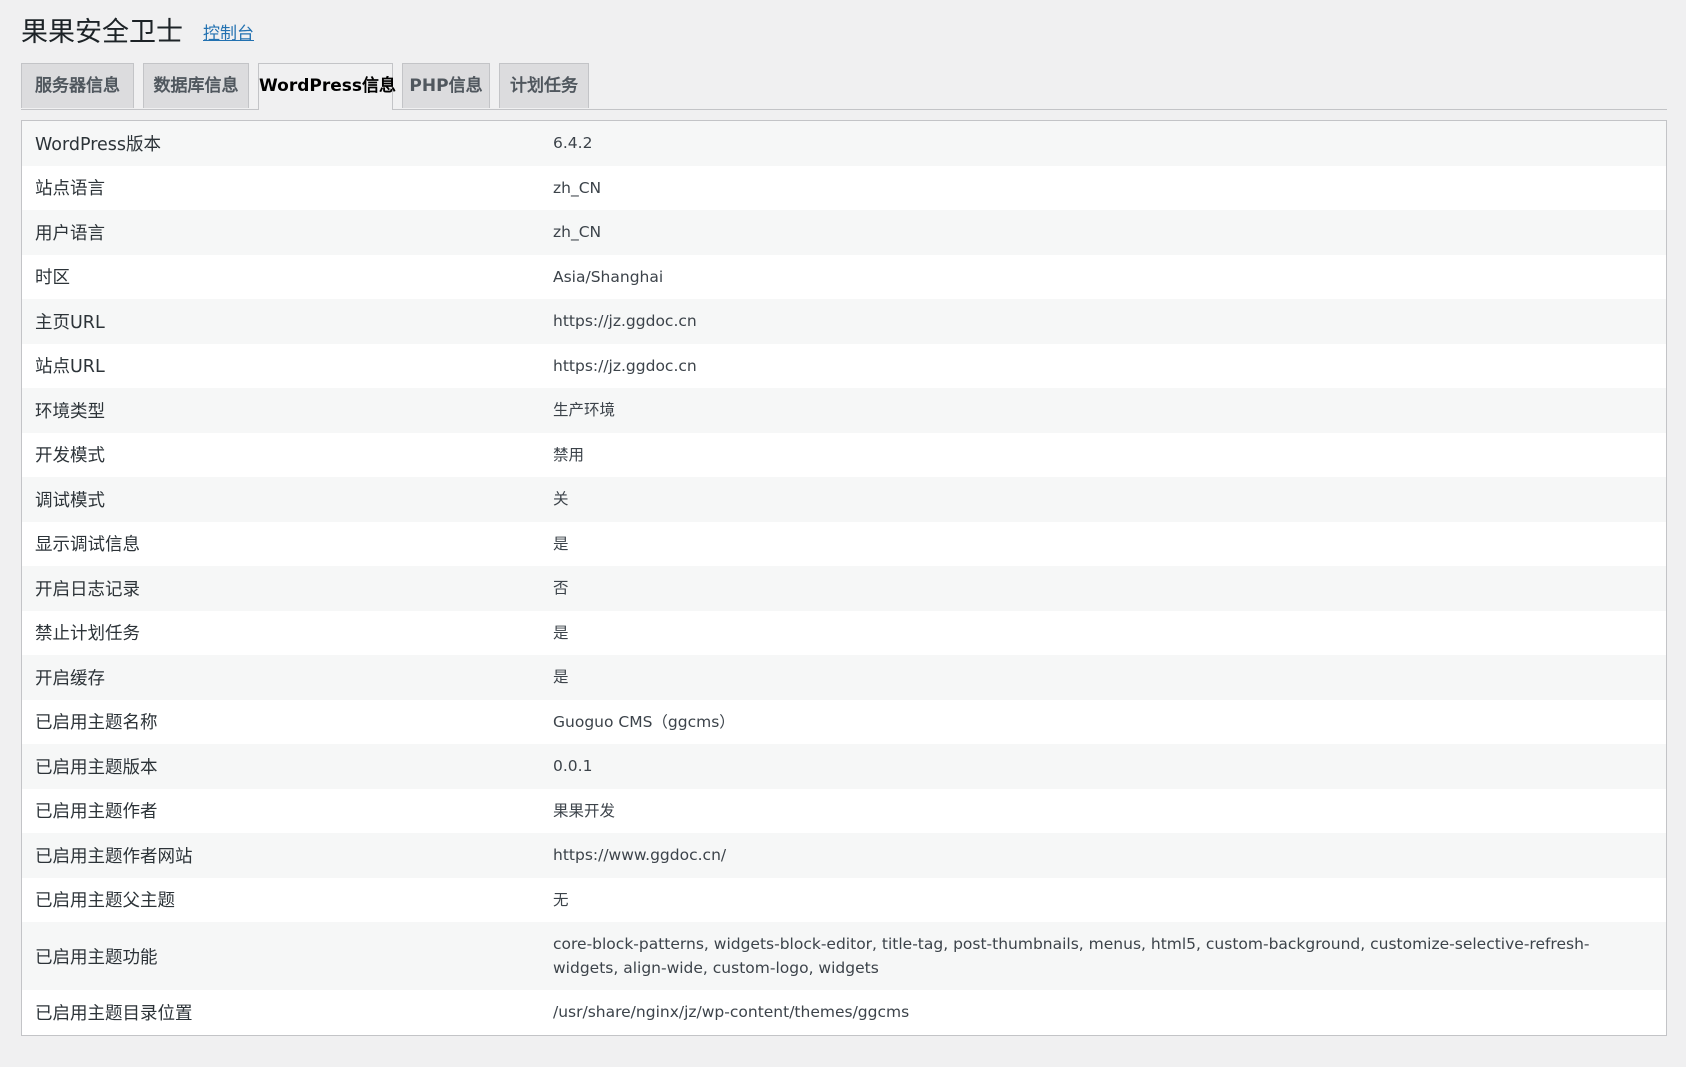 This screenshot has width=1686, height=1067. I want to click on tab-bar: 服务器信息 数据库信息 WordPress信息 PHP信息 计划任务, so click(844, 86).